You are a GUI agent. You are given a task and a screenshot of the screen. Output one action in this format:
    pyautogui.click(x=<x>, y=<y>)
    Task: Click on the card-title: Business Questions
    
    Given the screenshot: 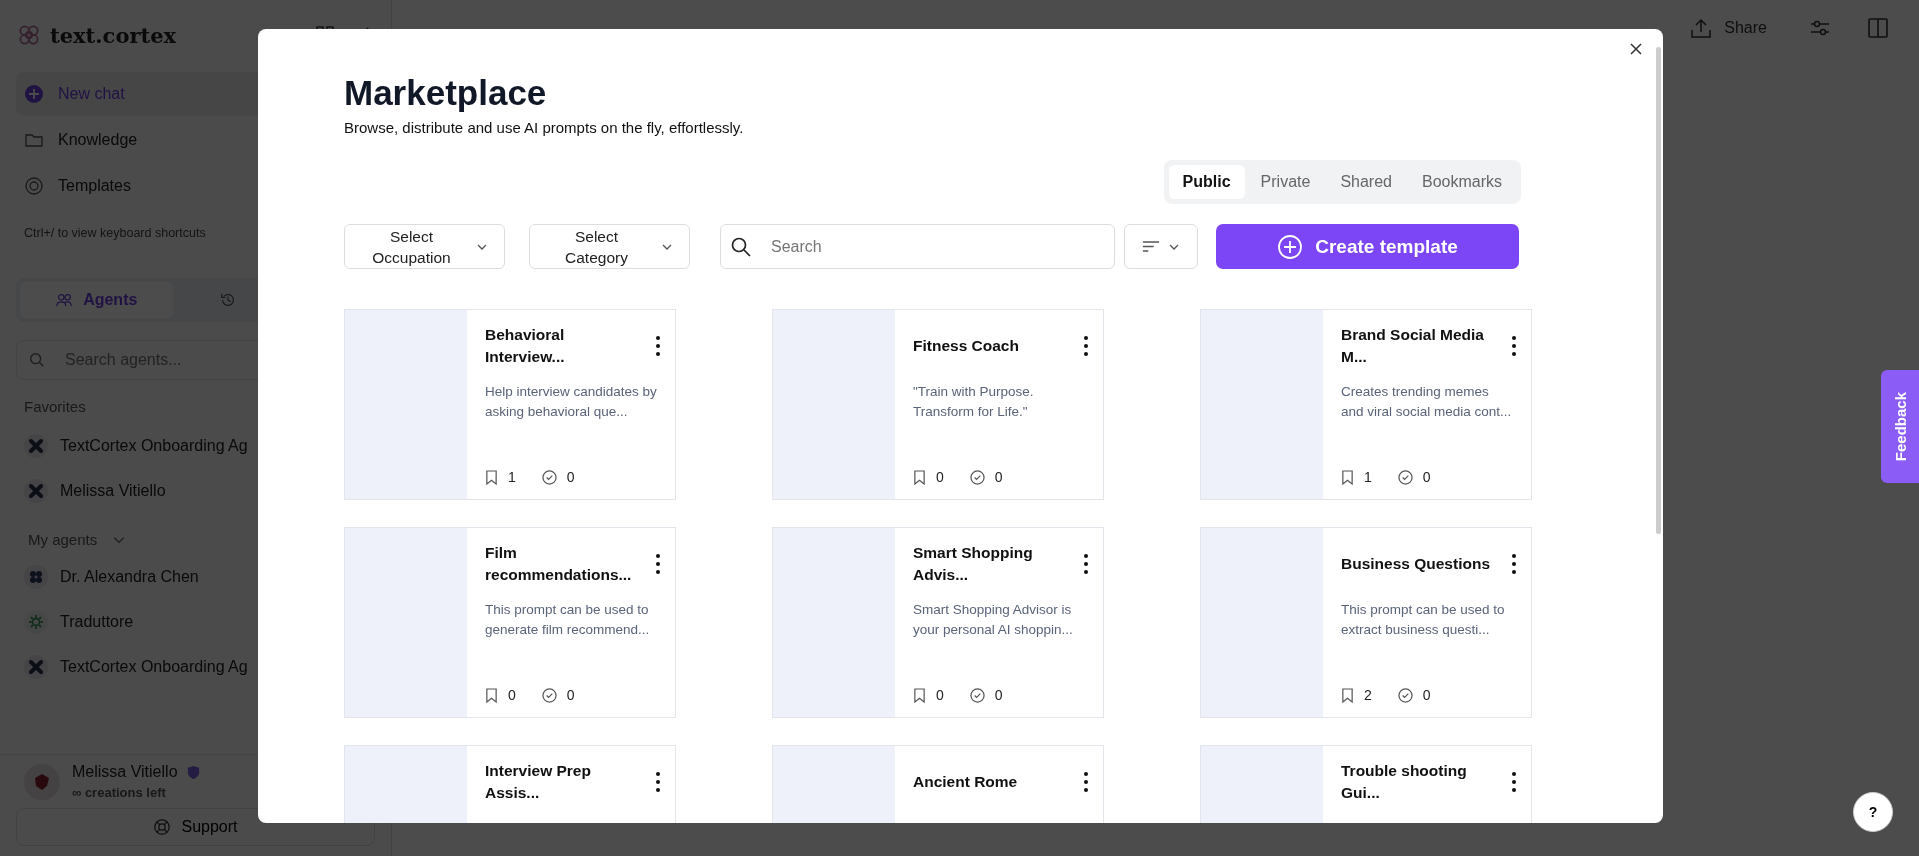 What is the action you would take?
    pyautogui.click(x=1416, y=564)
    